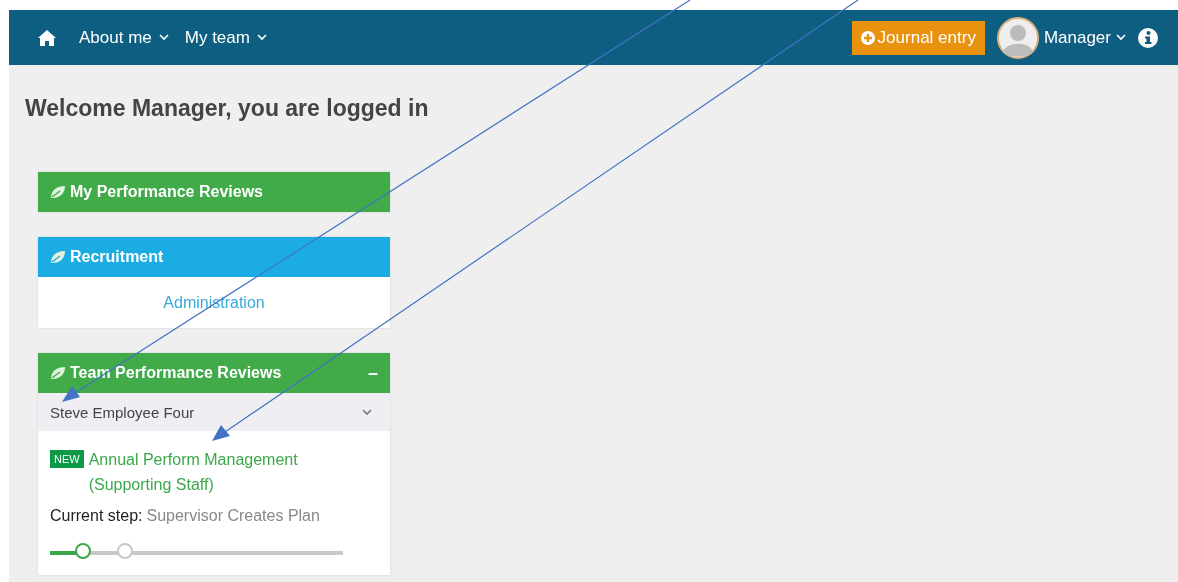 The height and width of the screenshot is (582, 1178). What do you see at coordinates (918, 37) in the screenshot?
I see `journal-entry-button: Journal entry` at bounding box center [918, 37].